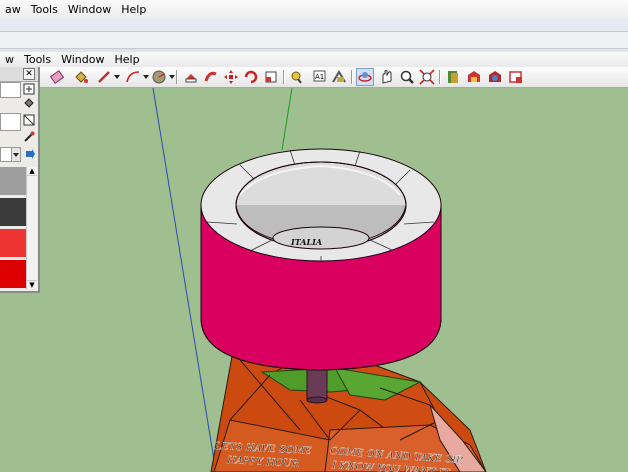 Image resolution: width=628 pixels, height=472 pixels. What do you see at coordinates (339, 77) in the screenshot?
I see `3d-text-icon` at bounding box center [339, 77].